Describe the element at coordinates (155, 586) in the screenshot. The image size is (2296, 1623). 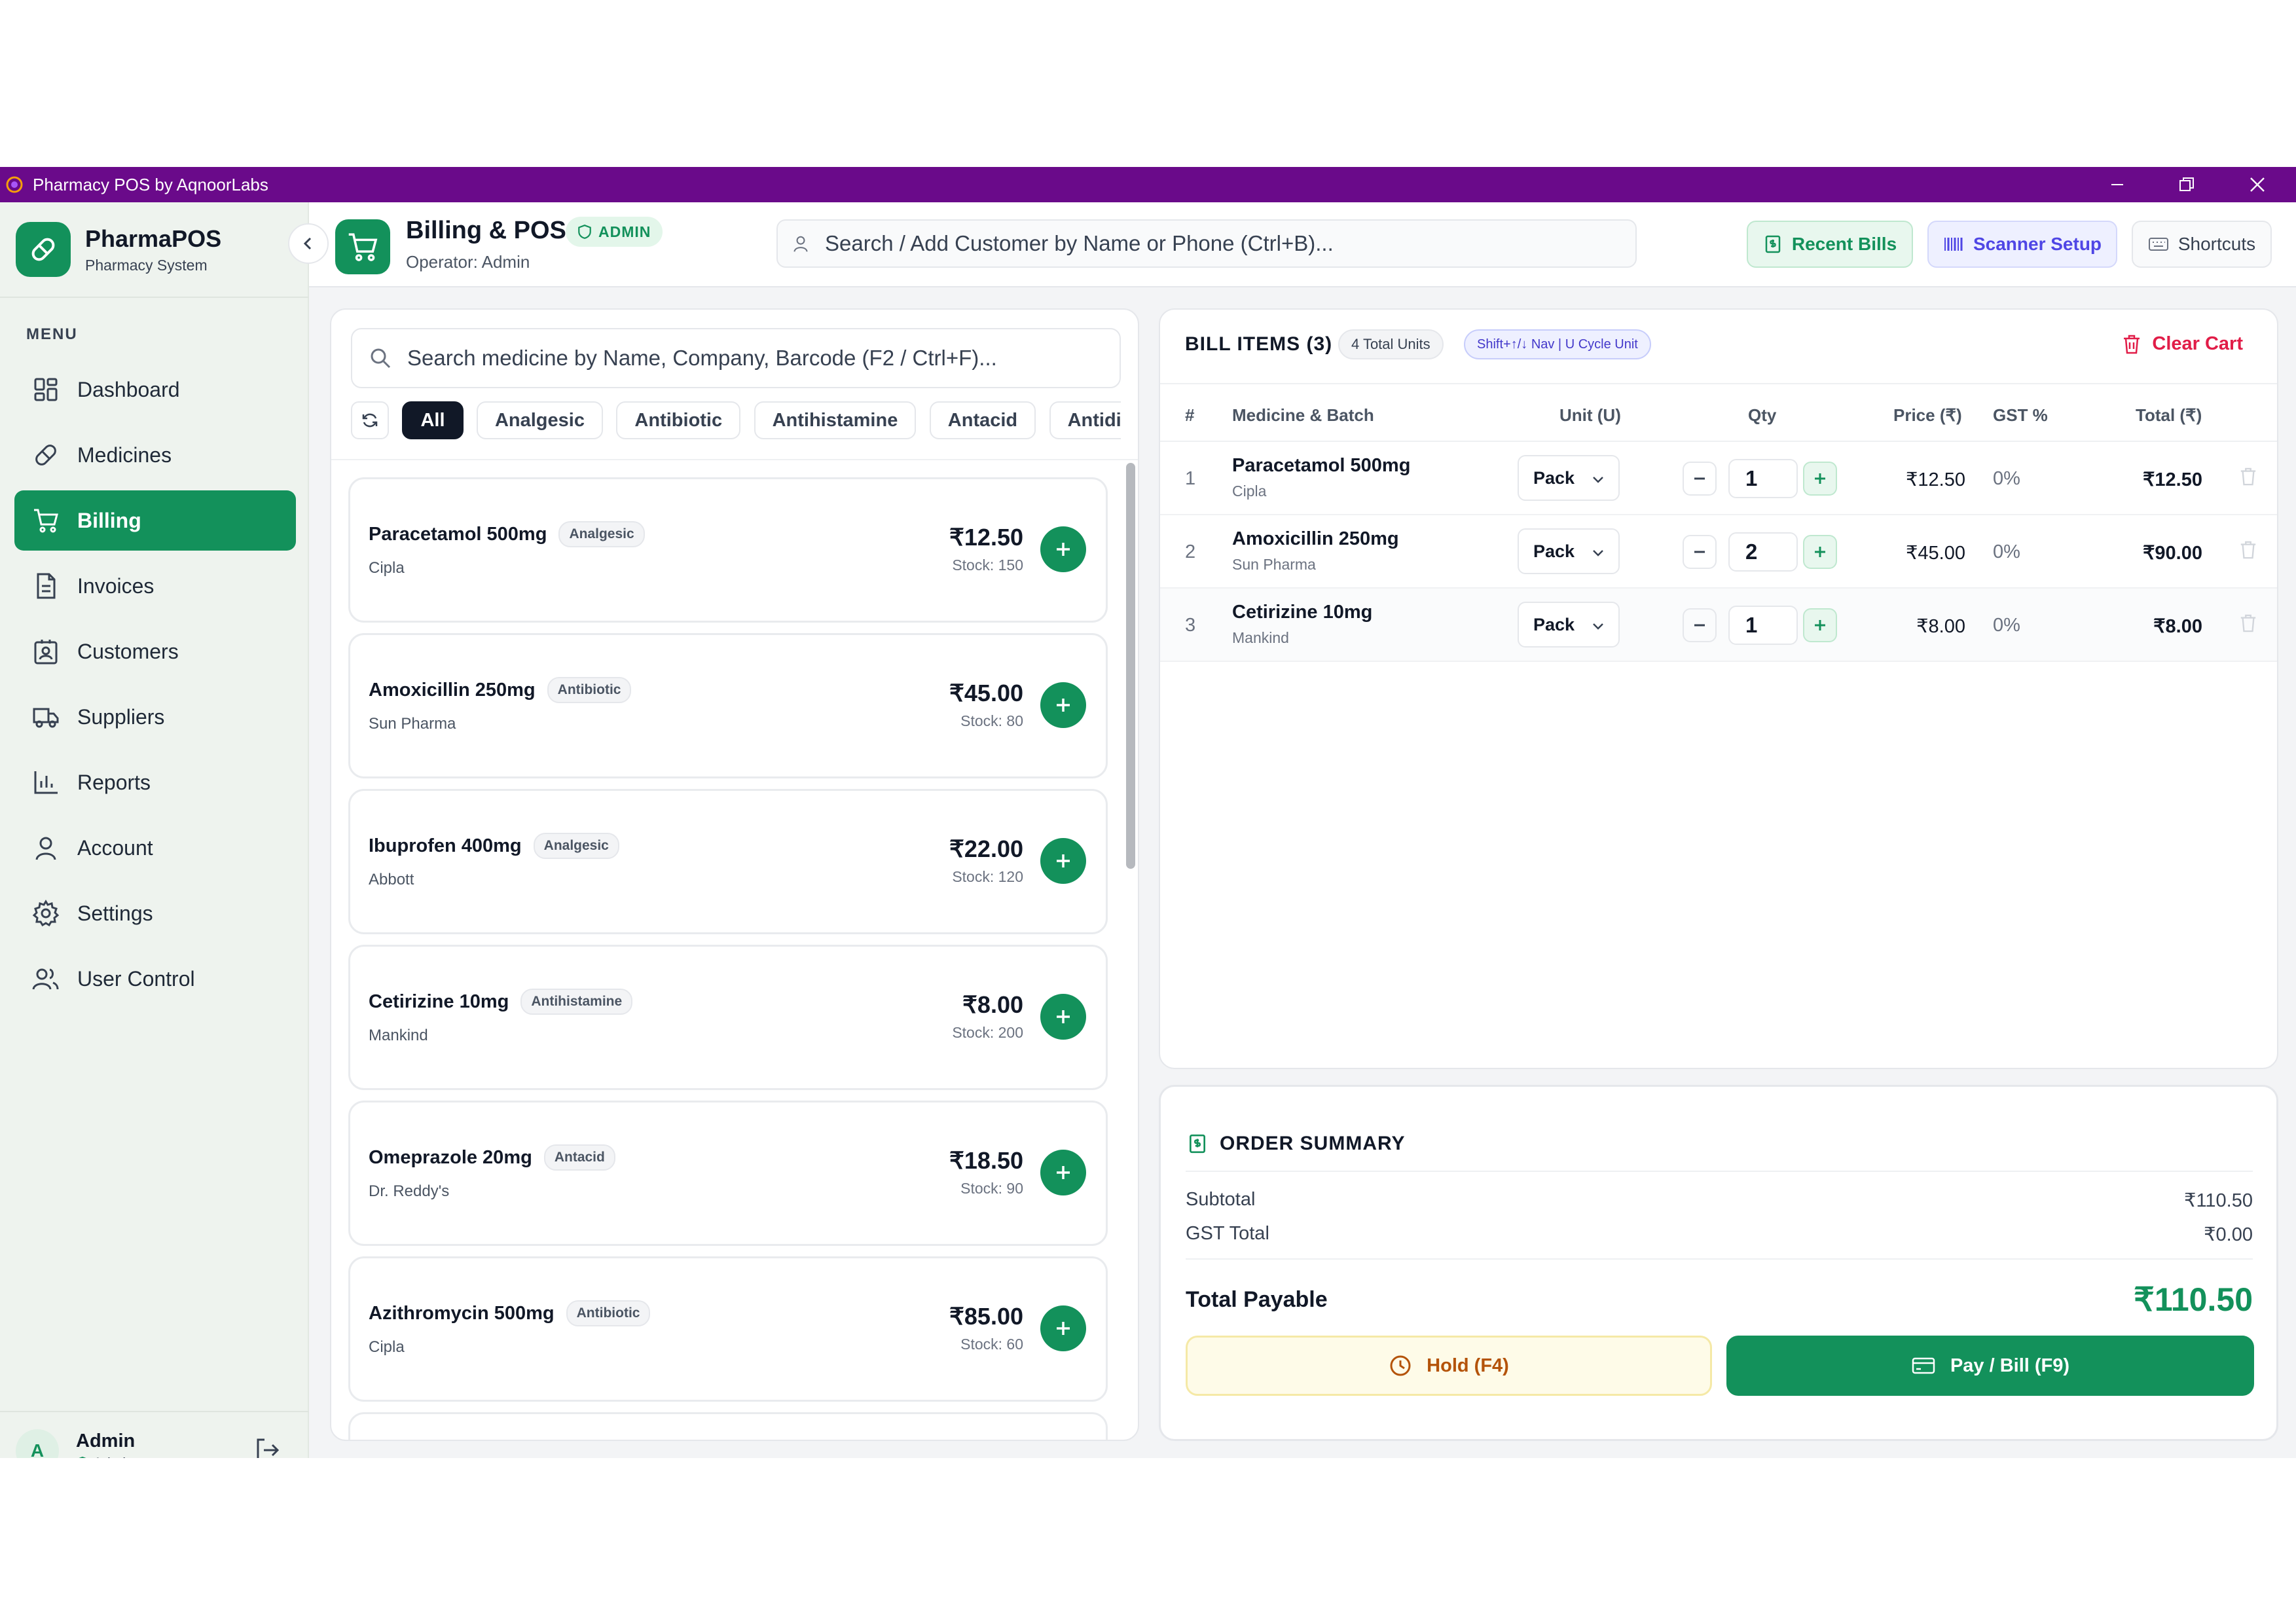
I see `sidebar-item-invoices: Invoices` at that location.